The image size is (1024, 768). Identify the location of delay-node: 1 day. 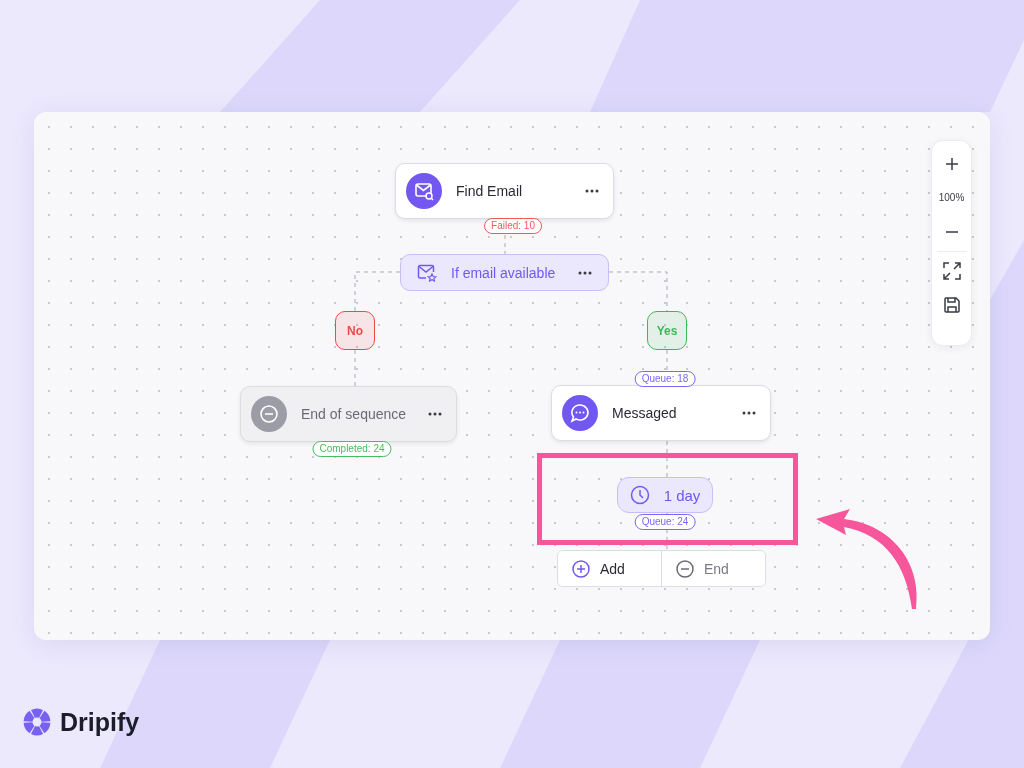
(665, 495).